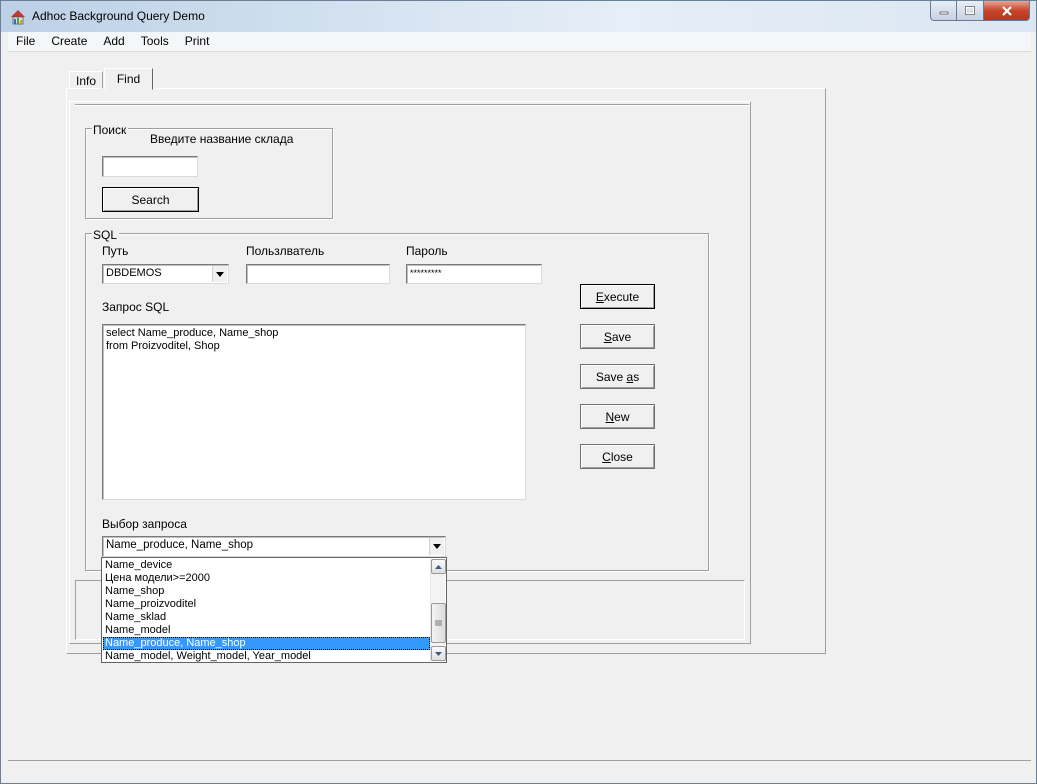 The image size is (1037, 784). Describe the element at coordinates (106, 235) in the screenshot. I see `sql-group-legend: SQL` at that location.